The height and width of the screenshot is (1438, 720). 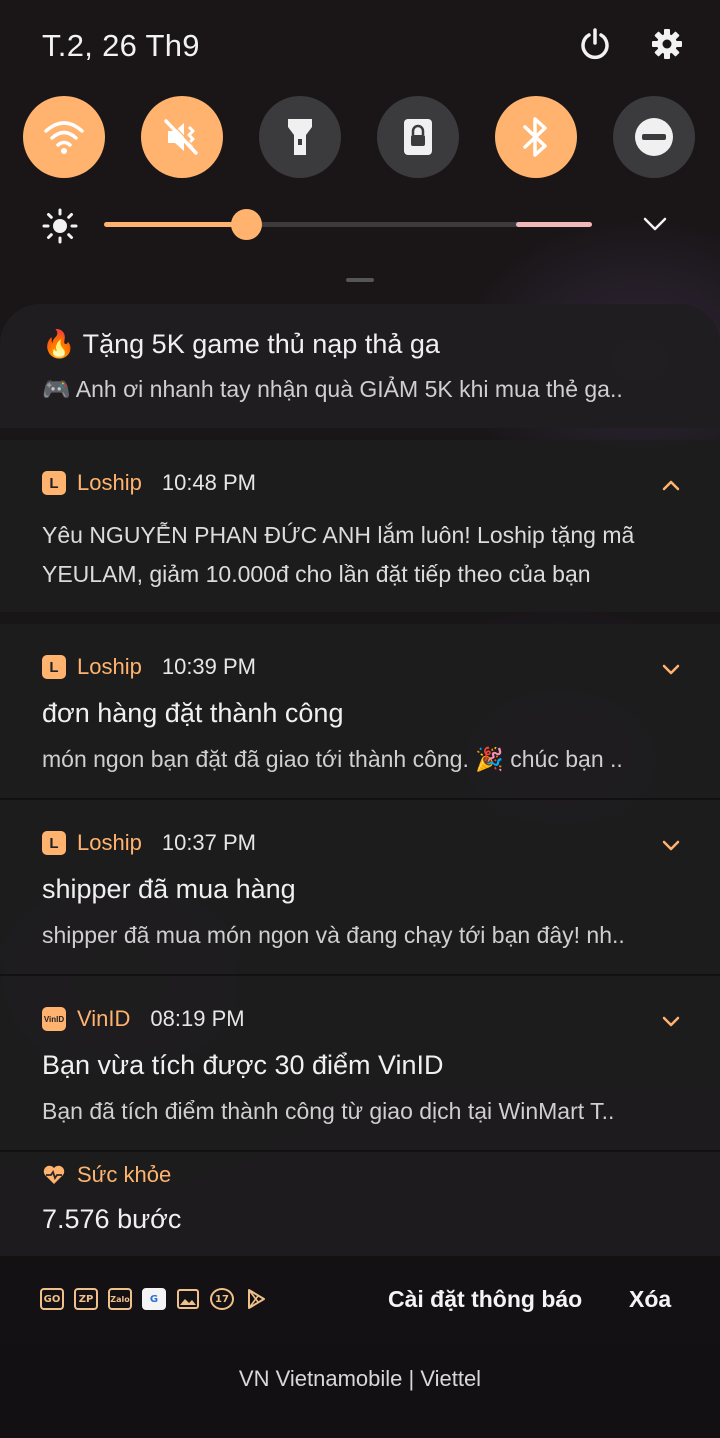 What do you see at coordinates (671, 485) in the screenshot?
I see `collapse-chevron-icon` at bounding box center [671, 485].